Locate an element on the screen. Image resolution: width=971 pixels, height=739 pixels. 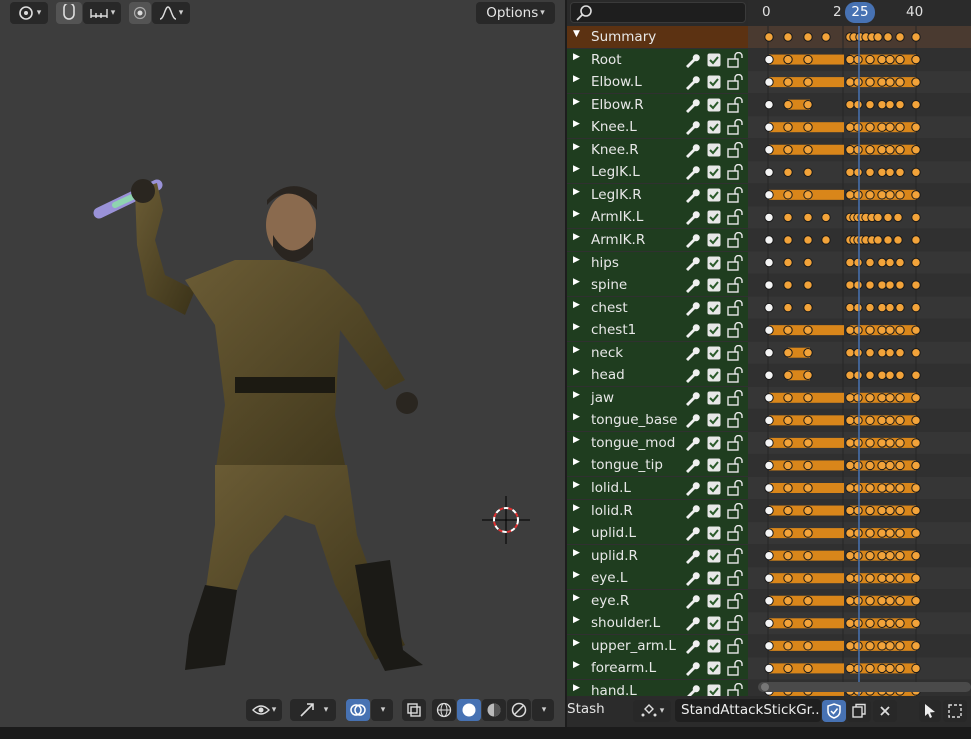
bone-channel: ▶ tongue_mod is located at coordinates (657, 443).